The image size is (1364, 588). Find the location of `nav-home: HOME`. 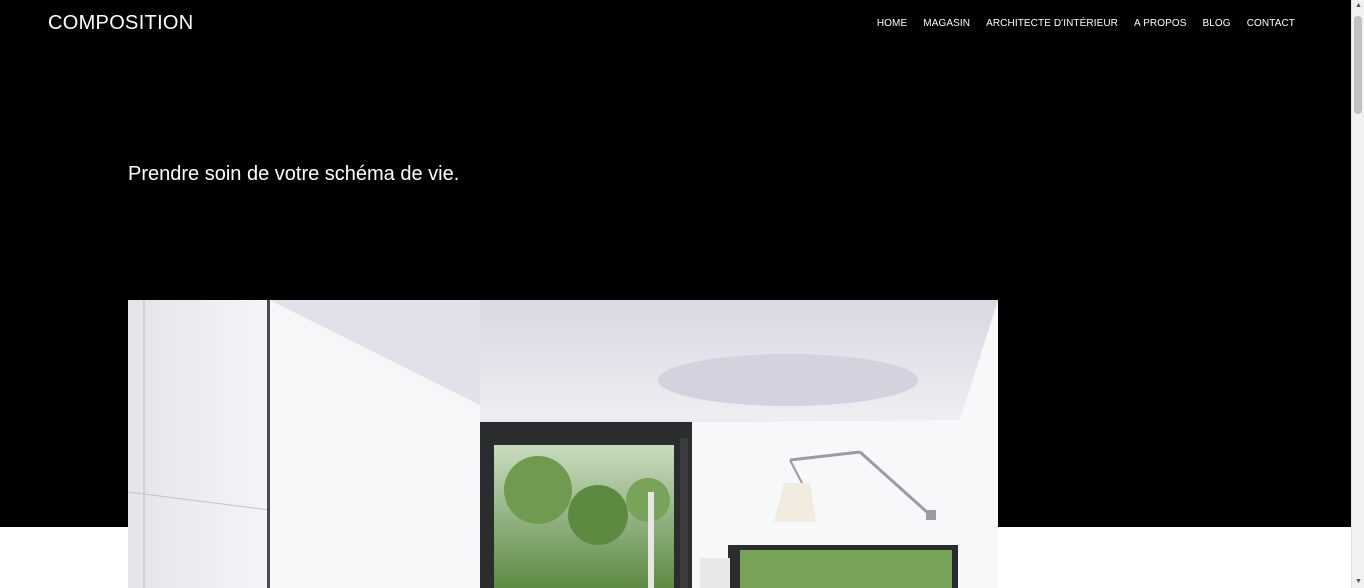

nav-home: HOME is located at coordinates (892, 24).